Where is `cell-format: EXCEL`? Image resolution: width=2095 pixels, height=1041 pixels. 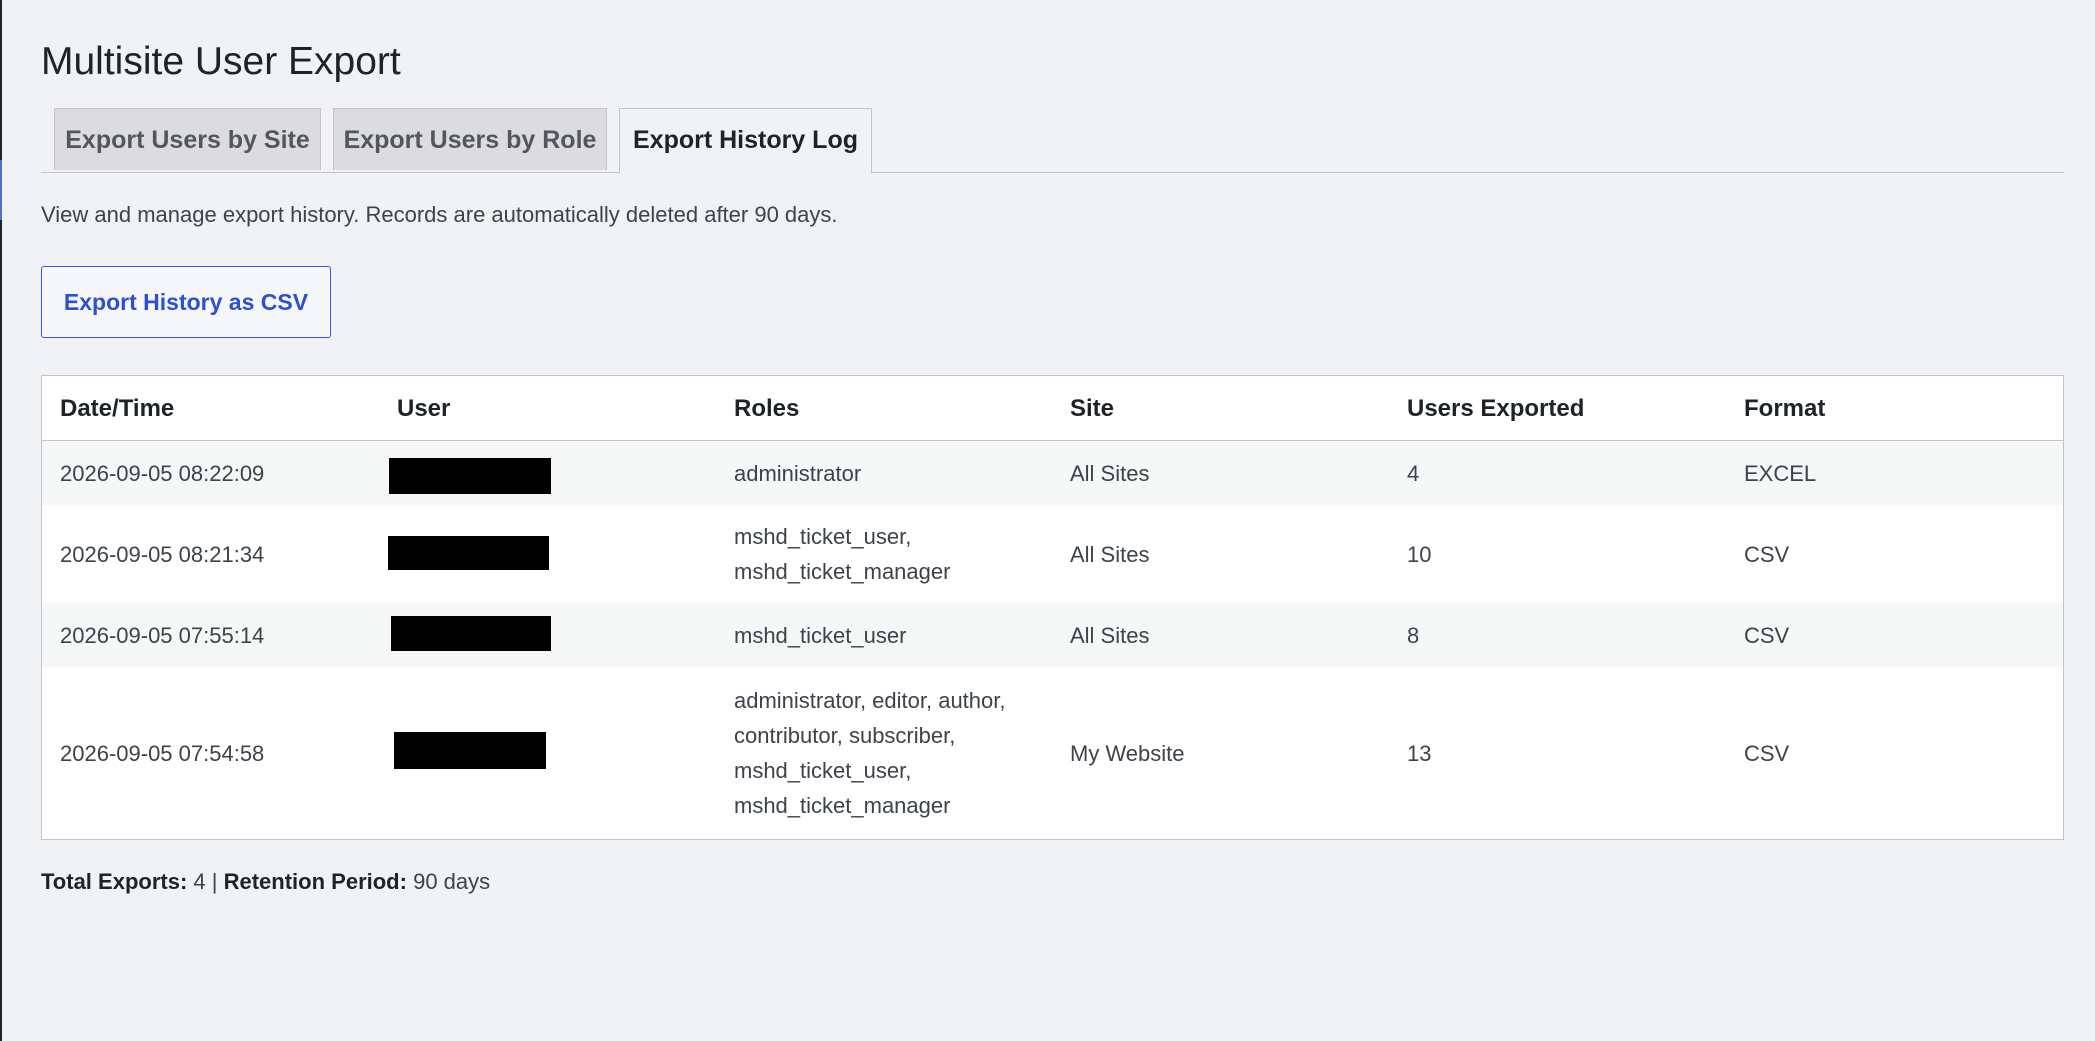 cell-format: EXCEL is located at coordinates (1780, 473).